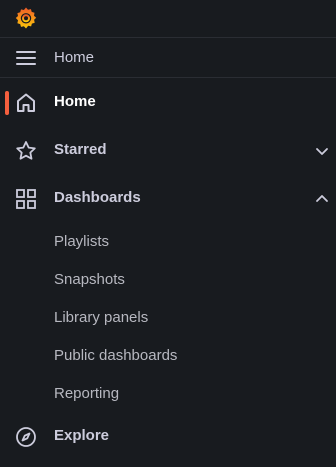 This screenshot has width=336, height=467. Describe the element at coordinates (86, 393) in the screenshot. I see `sub-item-reporting: Reporting` at that location.